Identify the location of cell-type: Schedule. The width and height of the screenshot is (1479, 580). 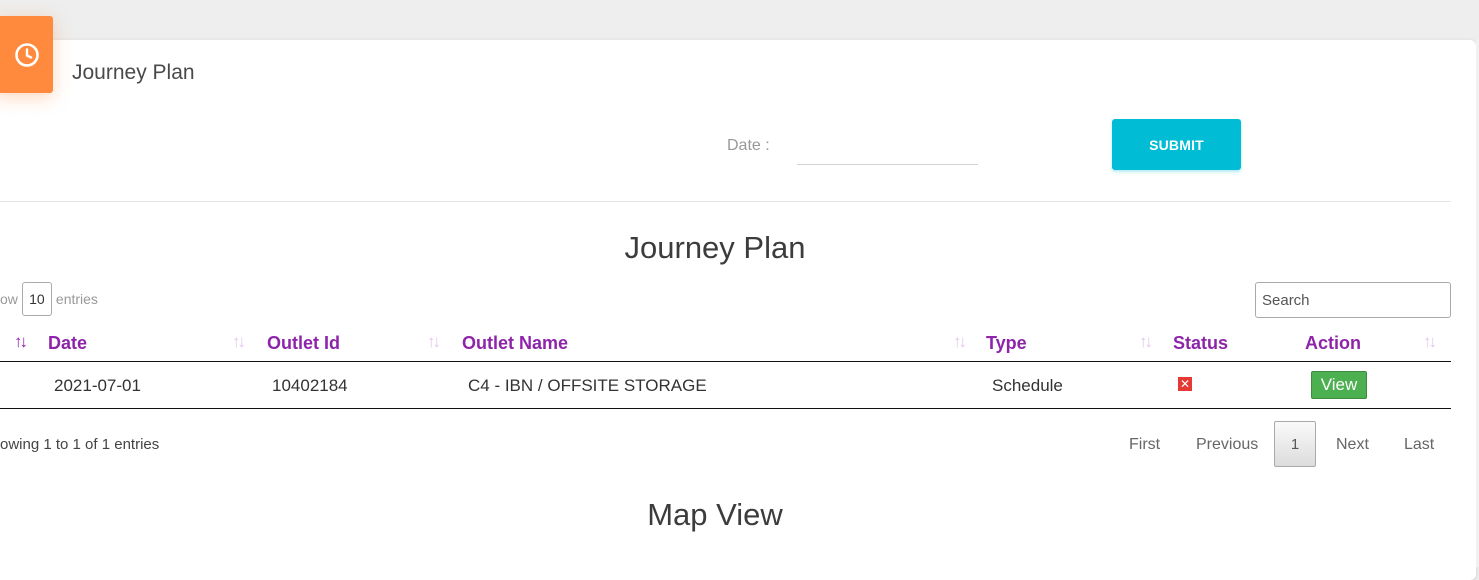
(1027, 385).